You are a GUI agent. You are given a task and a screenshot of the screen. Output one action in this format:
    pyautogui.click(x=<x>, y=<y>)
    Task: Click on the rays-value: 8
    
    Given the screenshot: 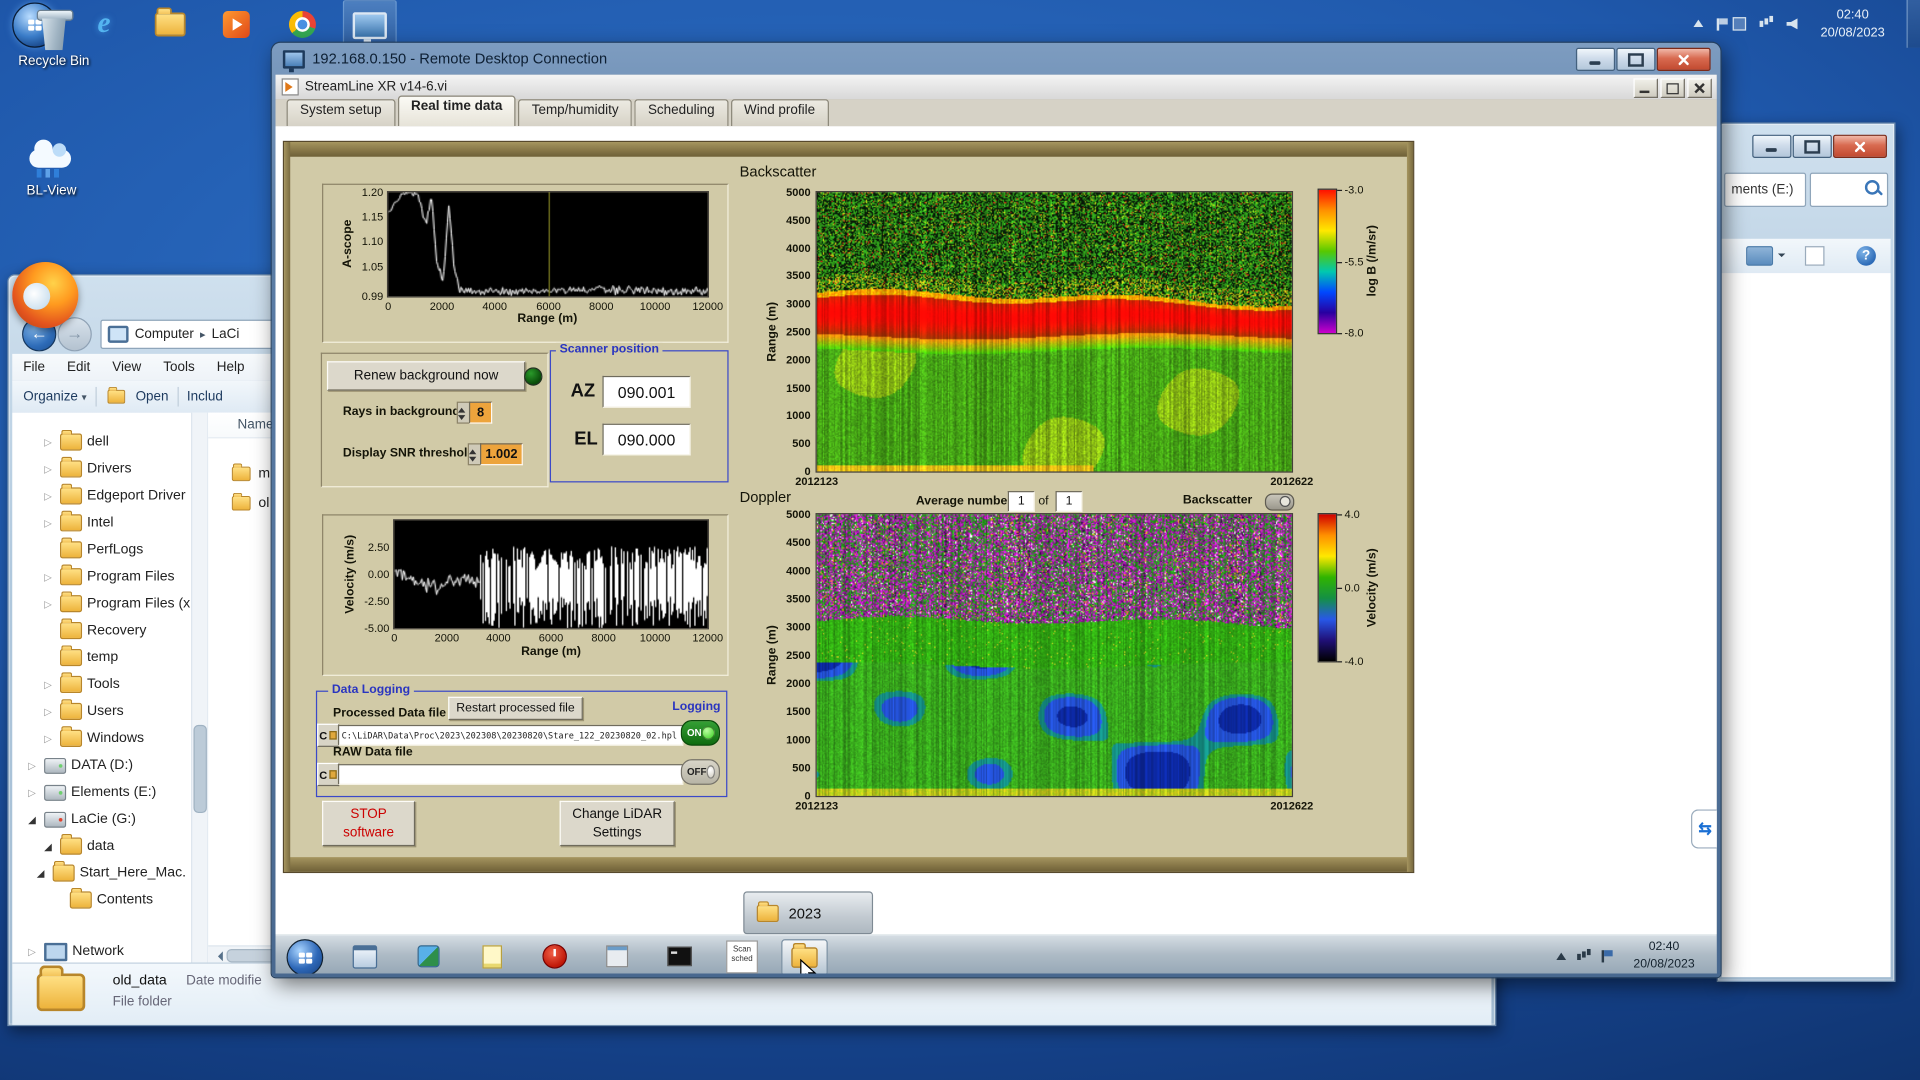 What is the action you would take?
    pyautogui.click(x=480, y=412)
    